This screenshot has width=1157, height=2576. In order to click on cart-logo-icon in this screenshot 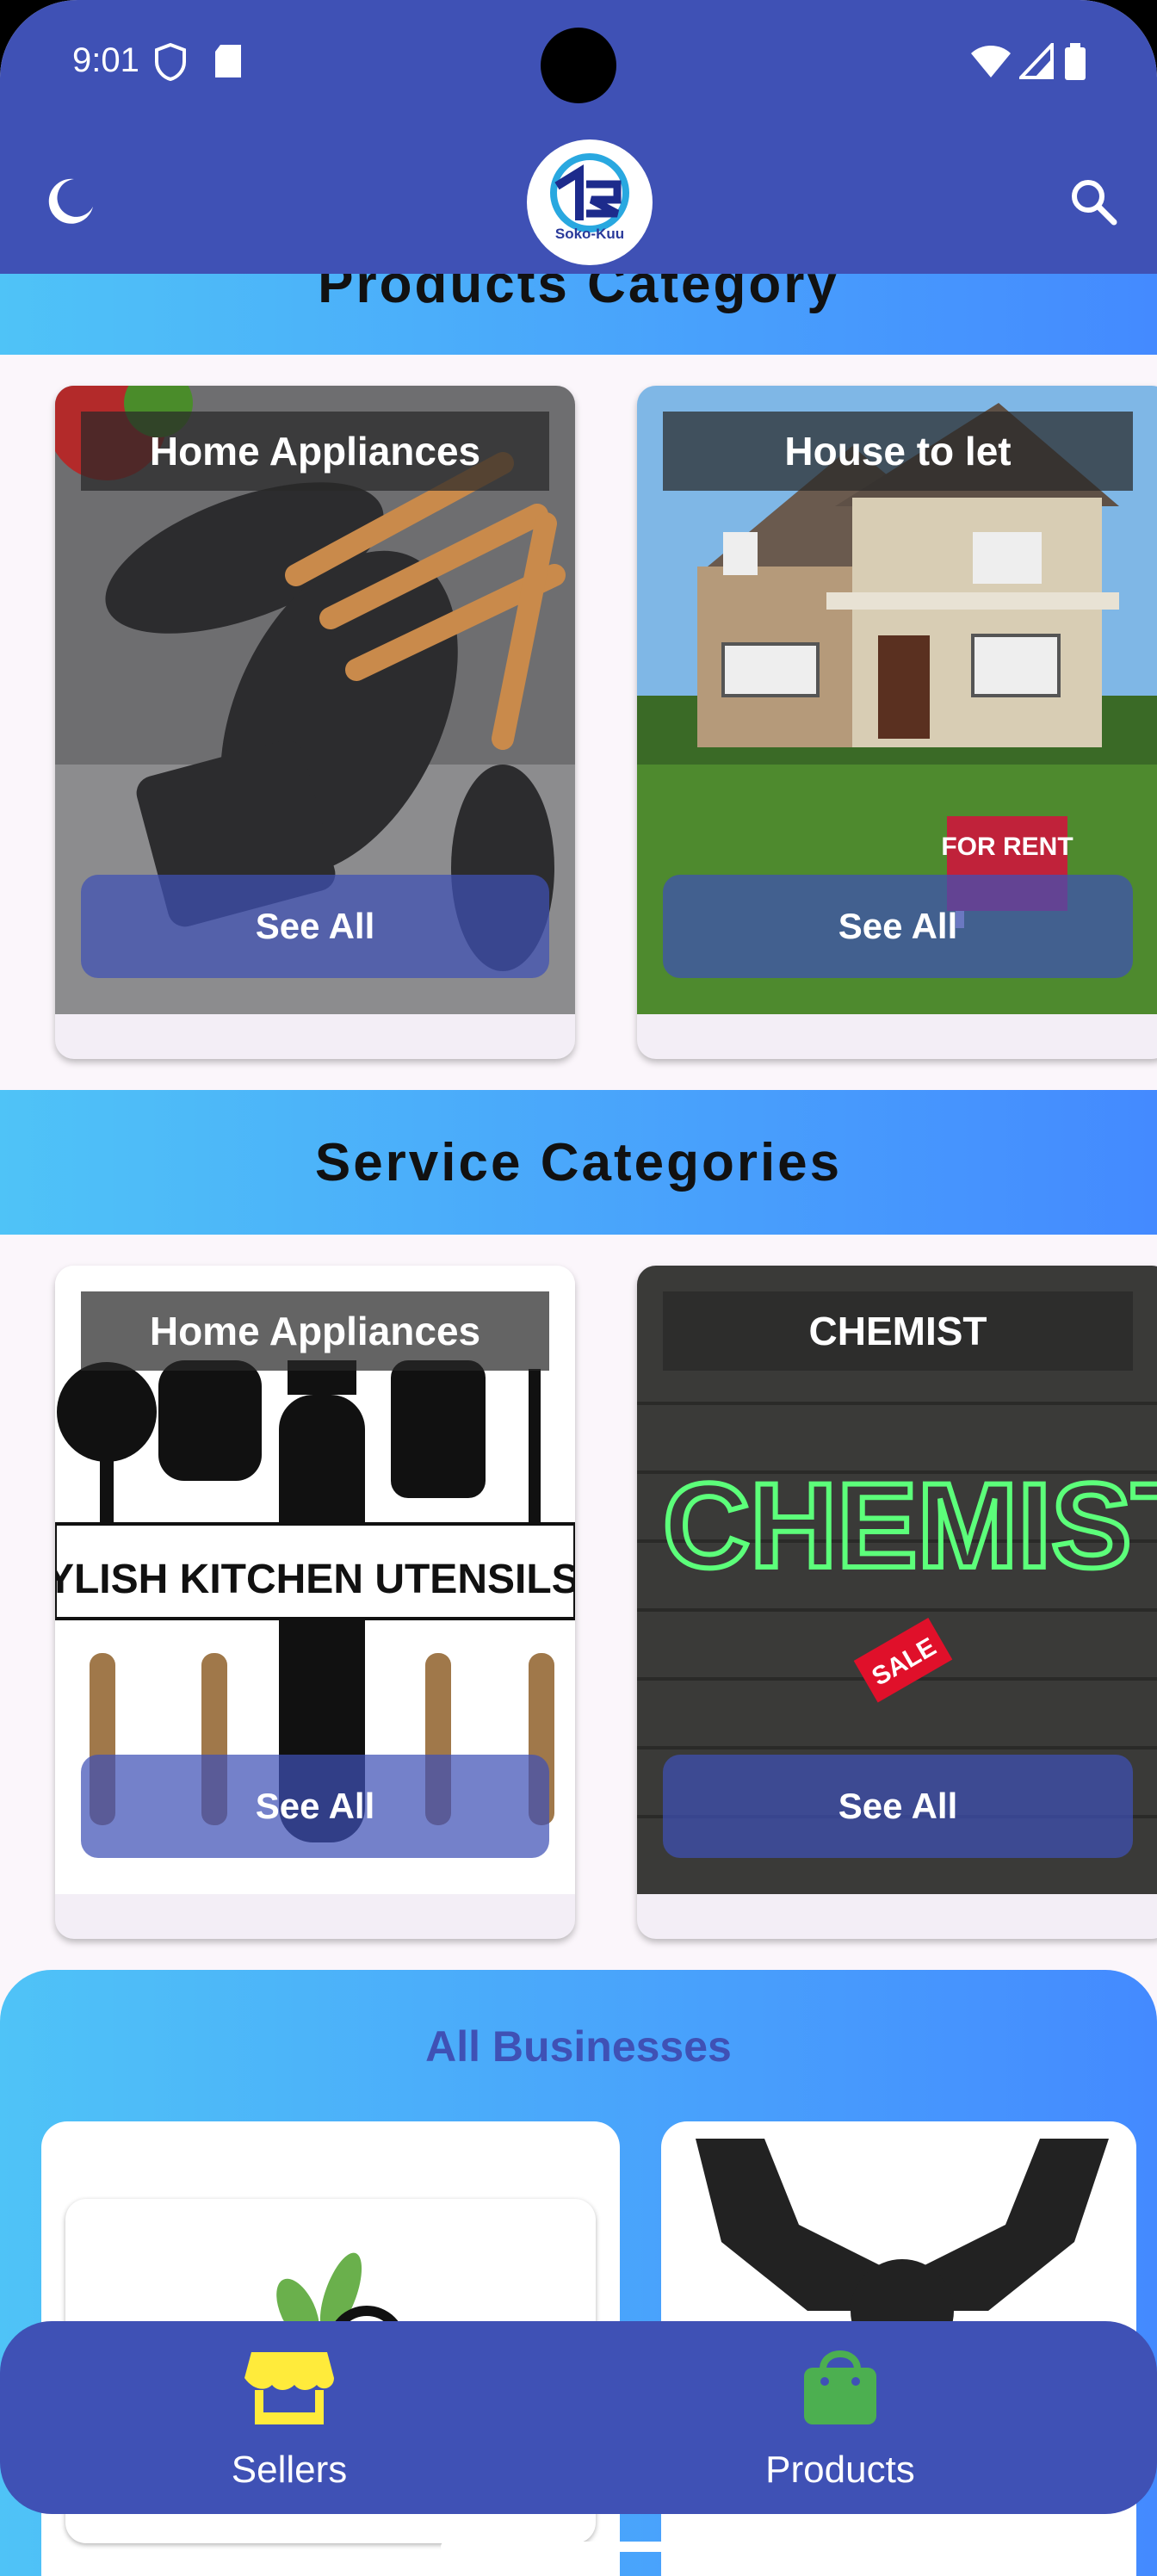, I will do `click(589, 193)`.